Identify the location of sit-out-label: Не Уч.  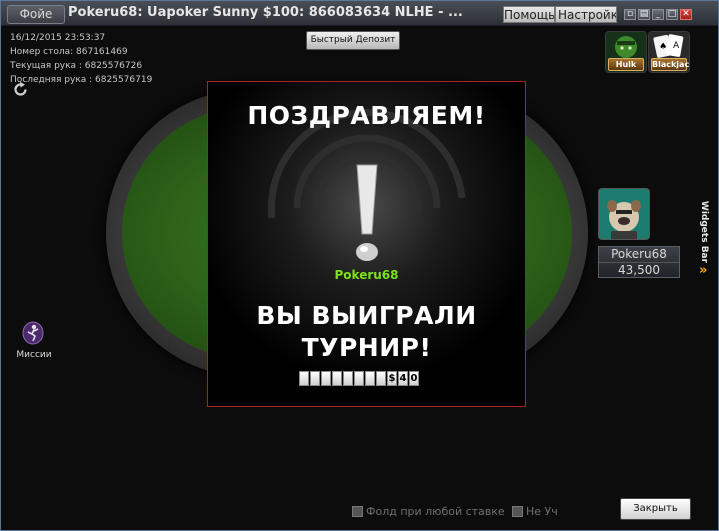
(542, 511).